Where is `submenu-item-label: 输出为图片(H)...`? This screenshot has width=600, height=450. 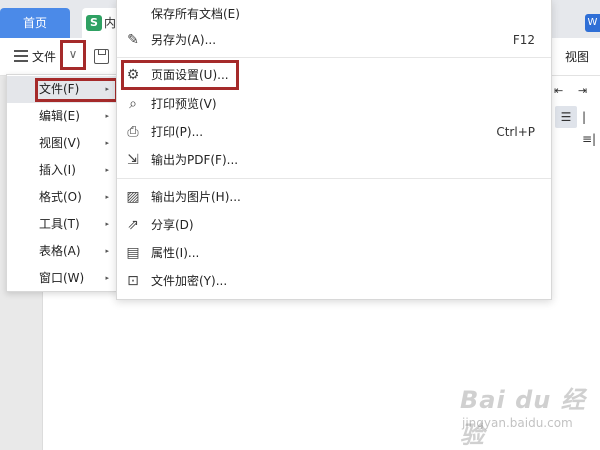 submenu-item-label: 输出为图片(H)... is located at coordinates (196, 197).